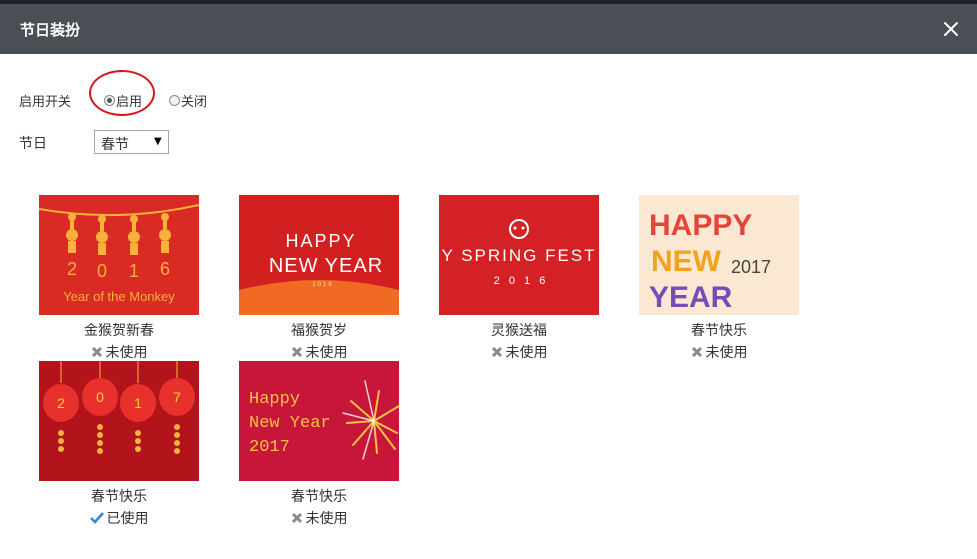  I want to click on theme-name: 金猴贺新春, so click(119, 331).